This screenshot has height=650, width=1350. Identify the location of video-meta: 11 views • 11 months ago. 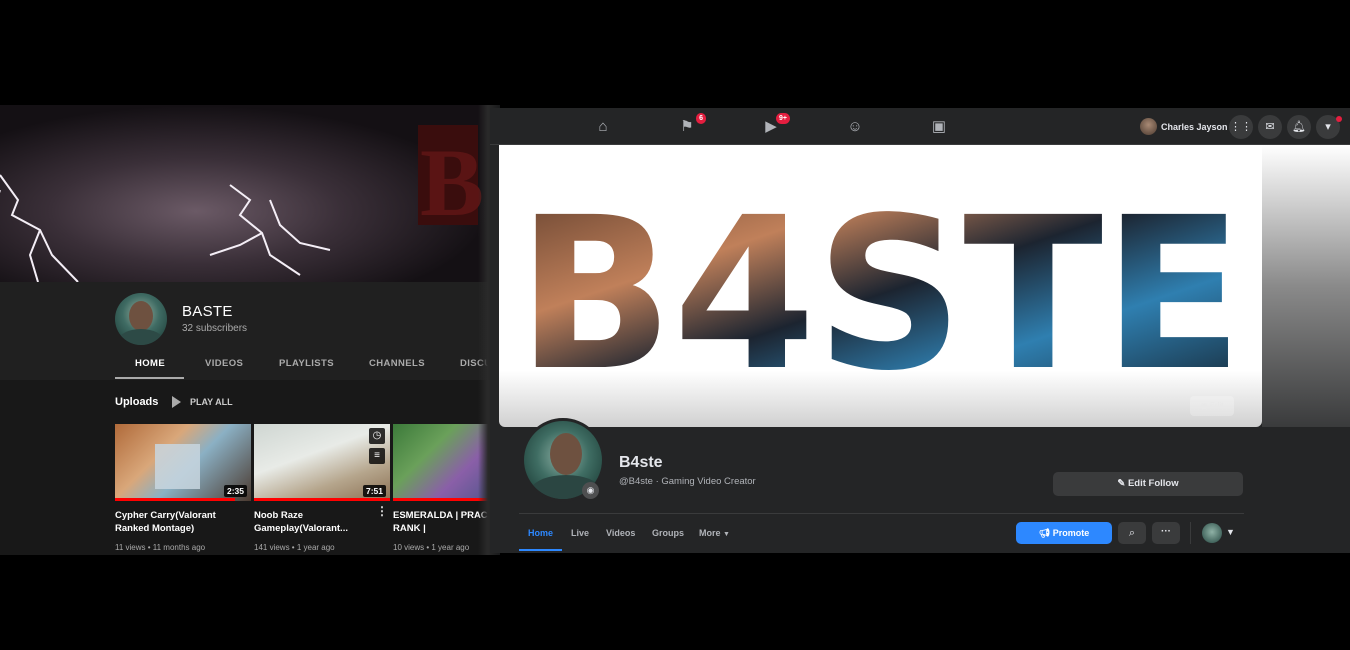
(160, 547).